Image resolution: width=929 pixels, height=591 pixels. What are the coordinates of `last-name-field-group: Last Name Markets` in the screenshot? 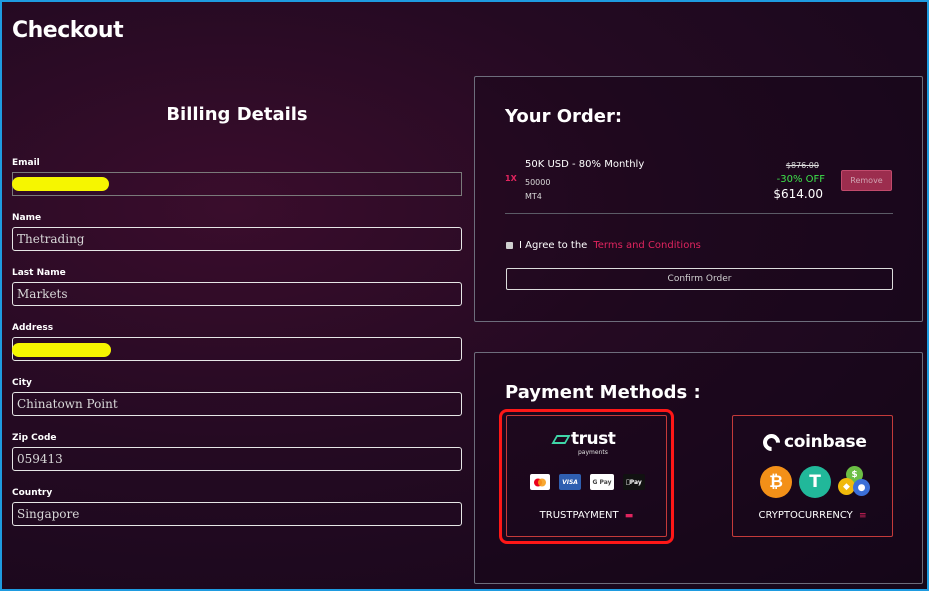 It's located at (237, 287).